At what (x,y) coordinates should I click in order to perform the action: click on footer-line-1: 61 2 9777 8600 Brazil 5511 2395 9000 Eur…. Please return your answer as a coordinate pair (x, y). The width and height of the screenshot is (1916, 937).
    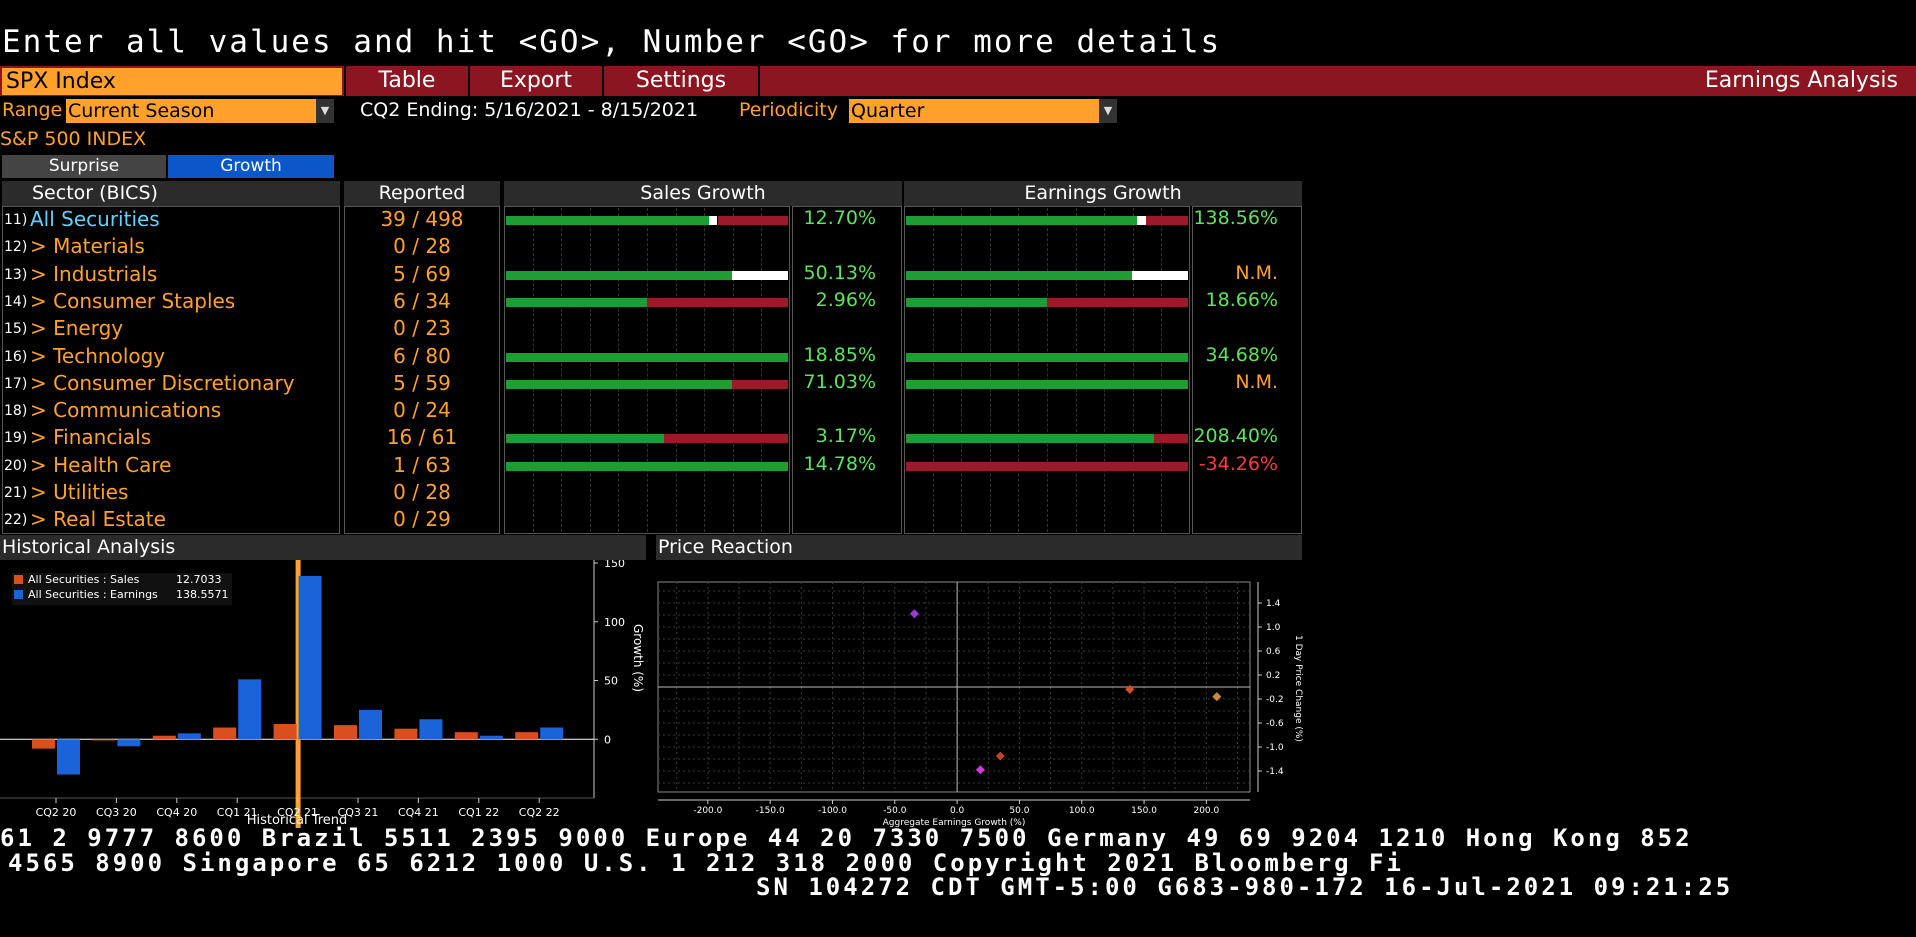
    Looking at the image, I should click on (846, 838).